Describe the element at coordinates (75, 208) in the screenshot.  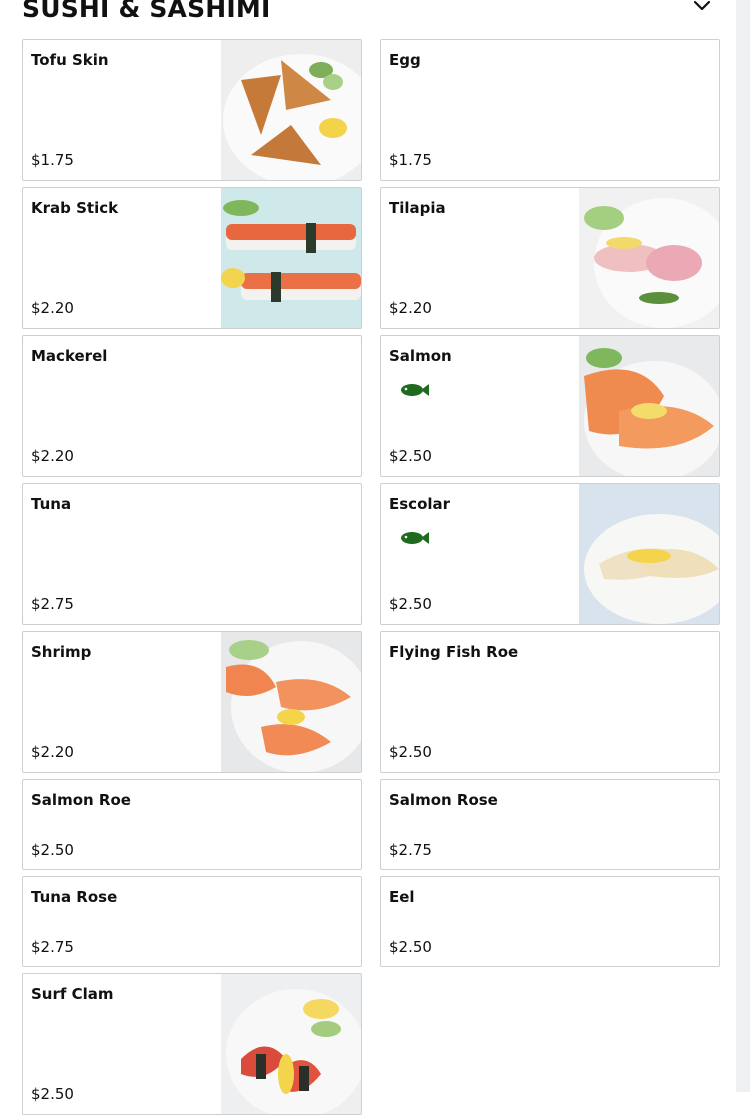
I see `item-name: Krab Stick` at that location.